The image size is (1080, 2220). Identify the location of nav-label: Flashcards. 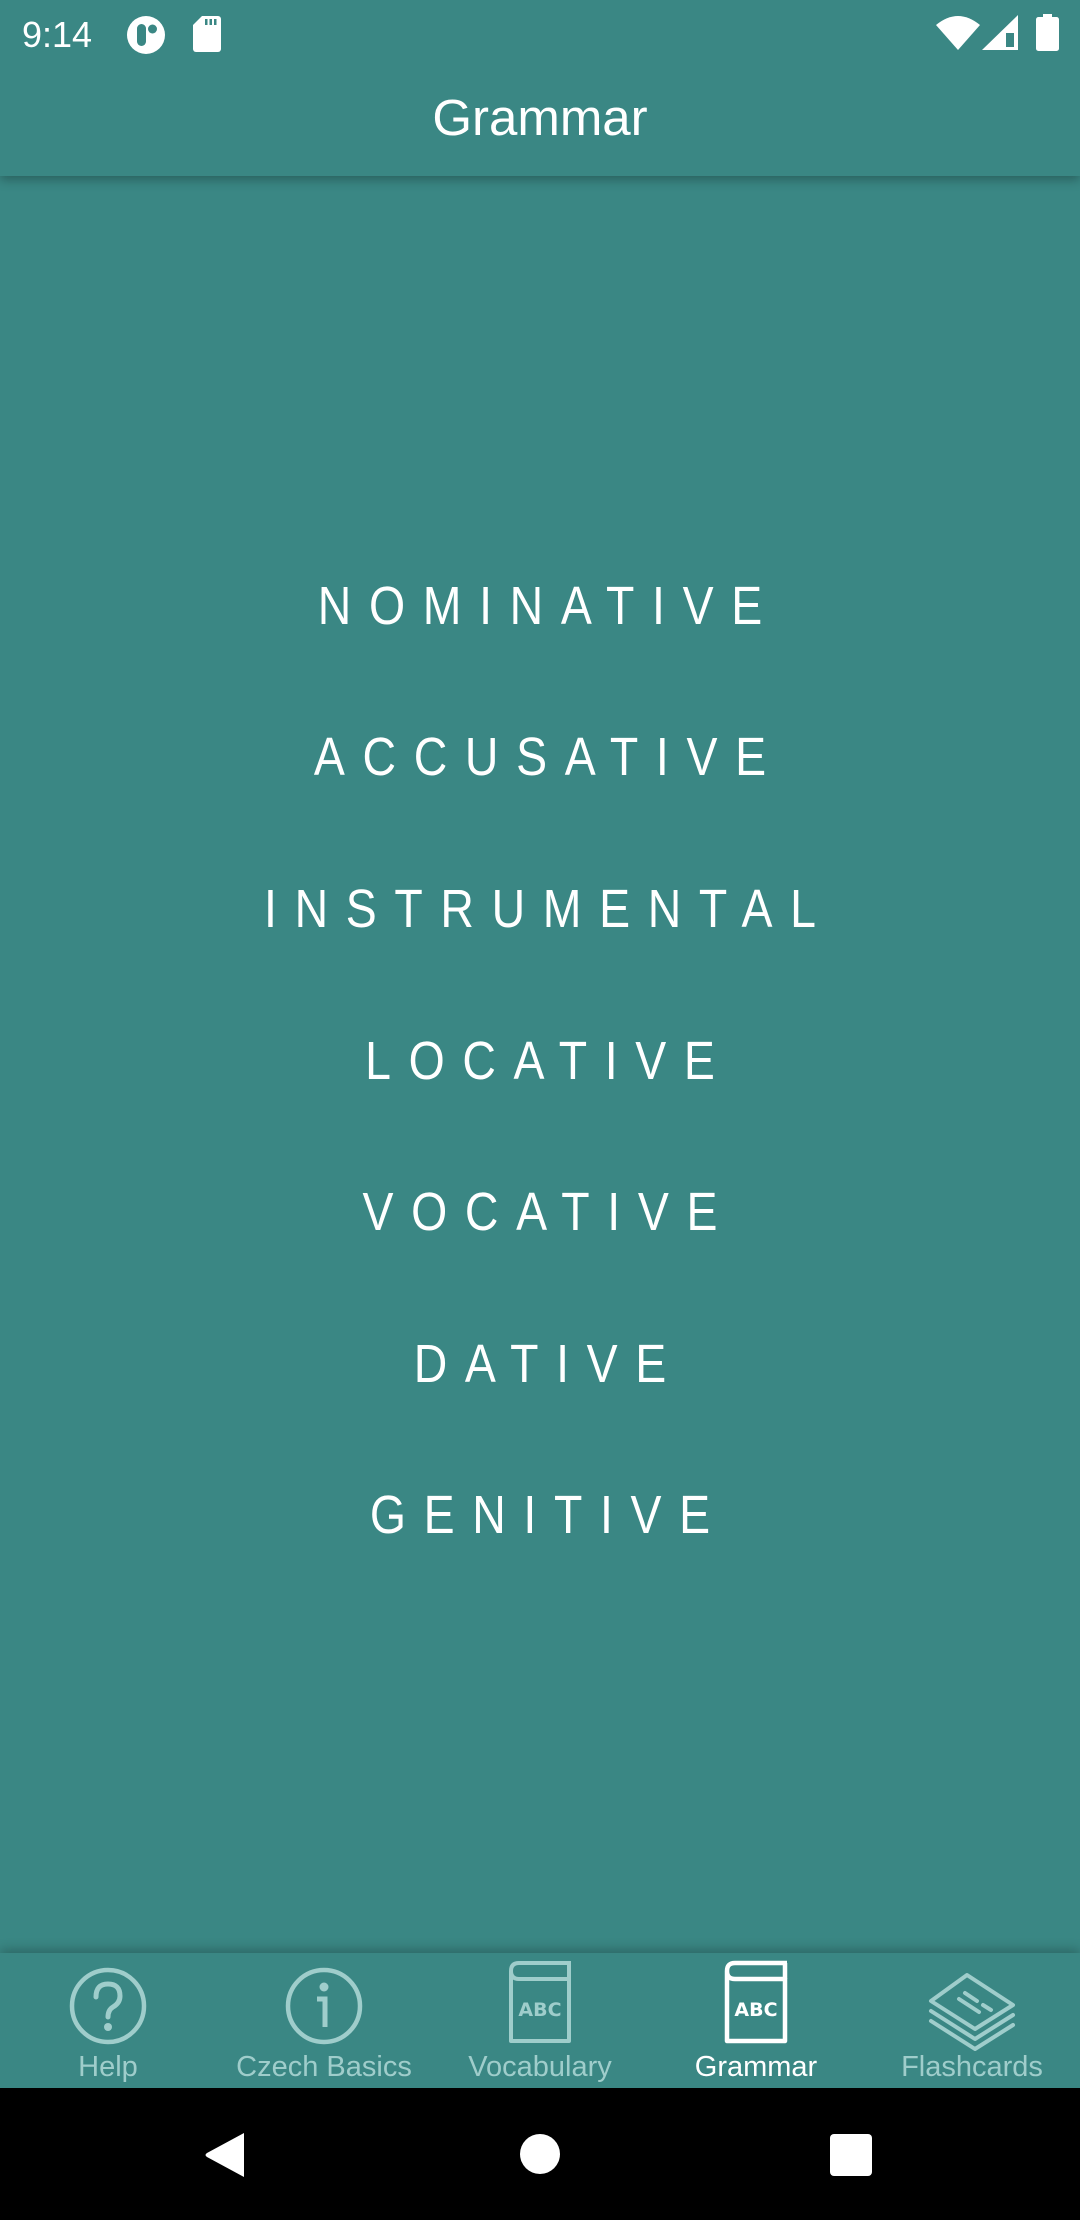
(972, 2067).